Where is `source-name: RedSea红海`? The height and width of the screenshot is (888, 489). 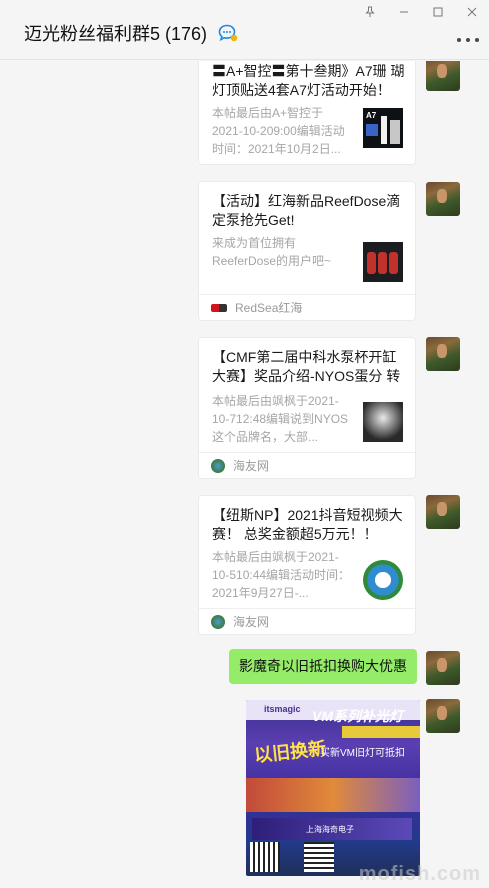 source-name: RedSea红海 is located at coordinates (269, 308).